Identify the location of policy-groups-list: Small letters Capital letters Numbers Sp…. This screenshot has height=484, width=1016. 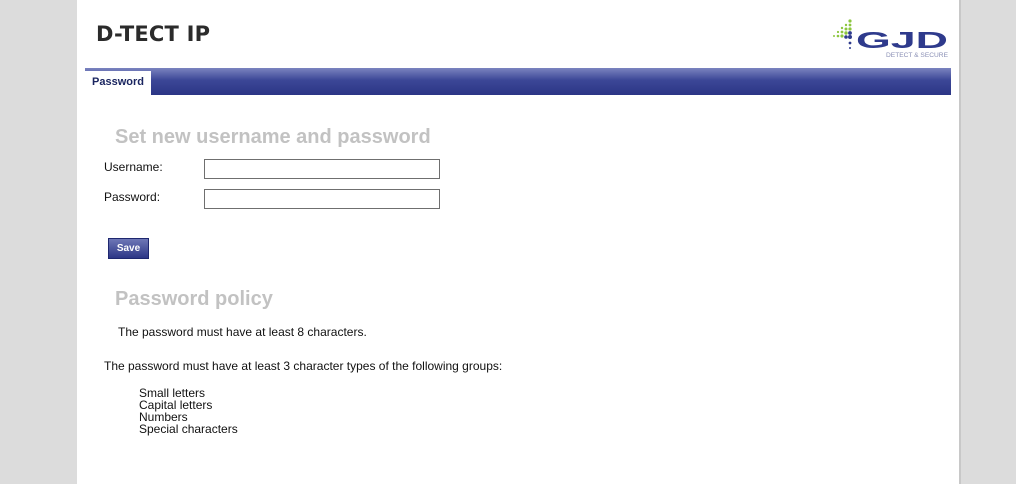
(188, 411).